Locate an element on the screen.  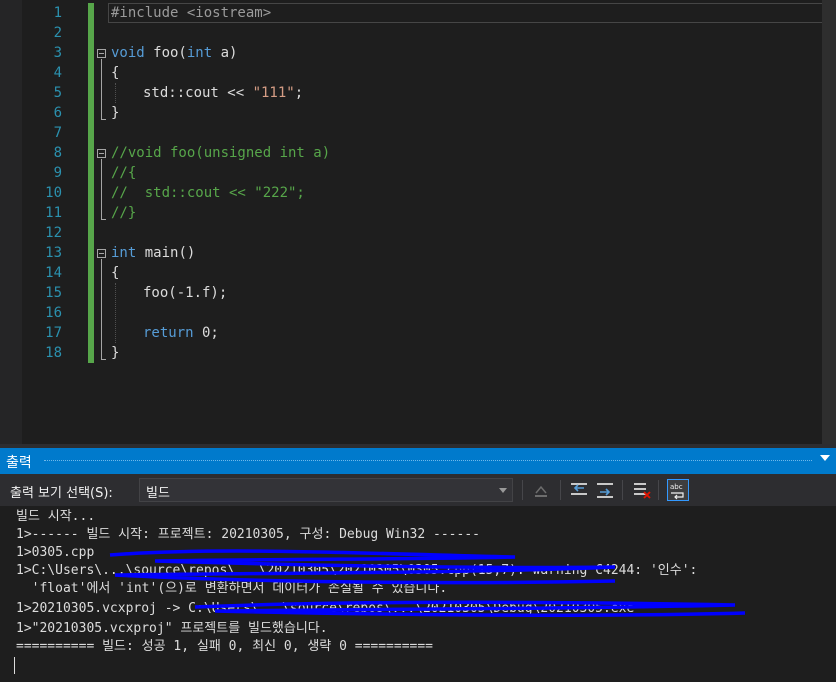
show-output-from-label: 출력 보기 선택(S): is located at coordinates (61, 493).